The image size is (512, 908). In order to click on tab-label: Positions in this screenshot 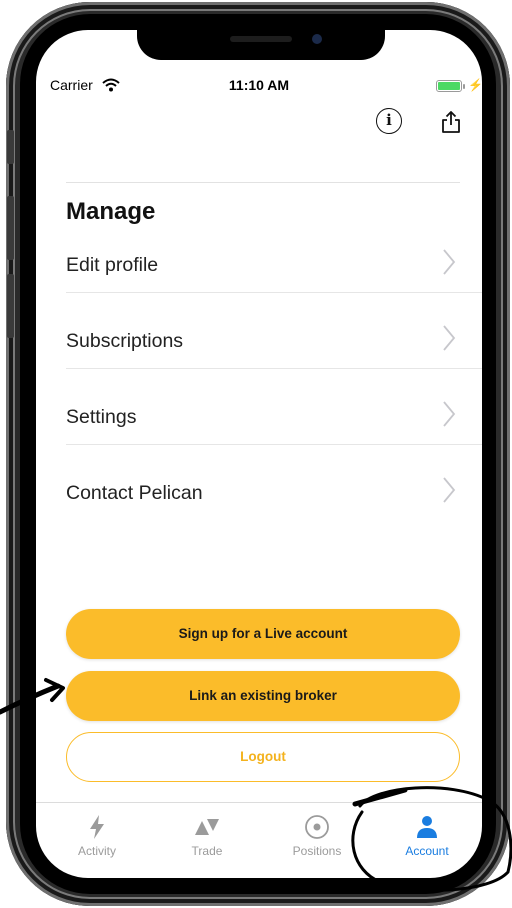, I will do `click(317, 851)`.